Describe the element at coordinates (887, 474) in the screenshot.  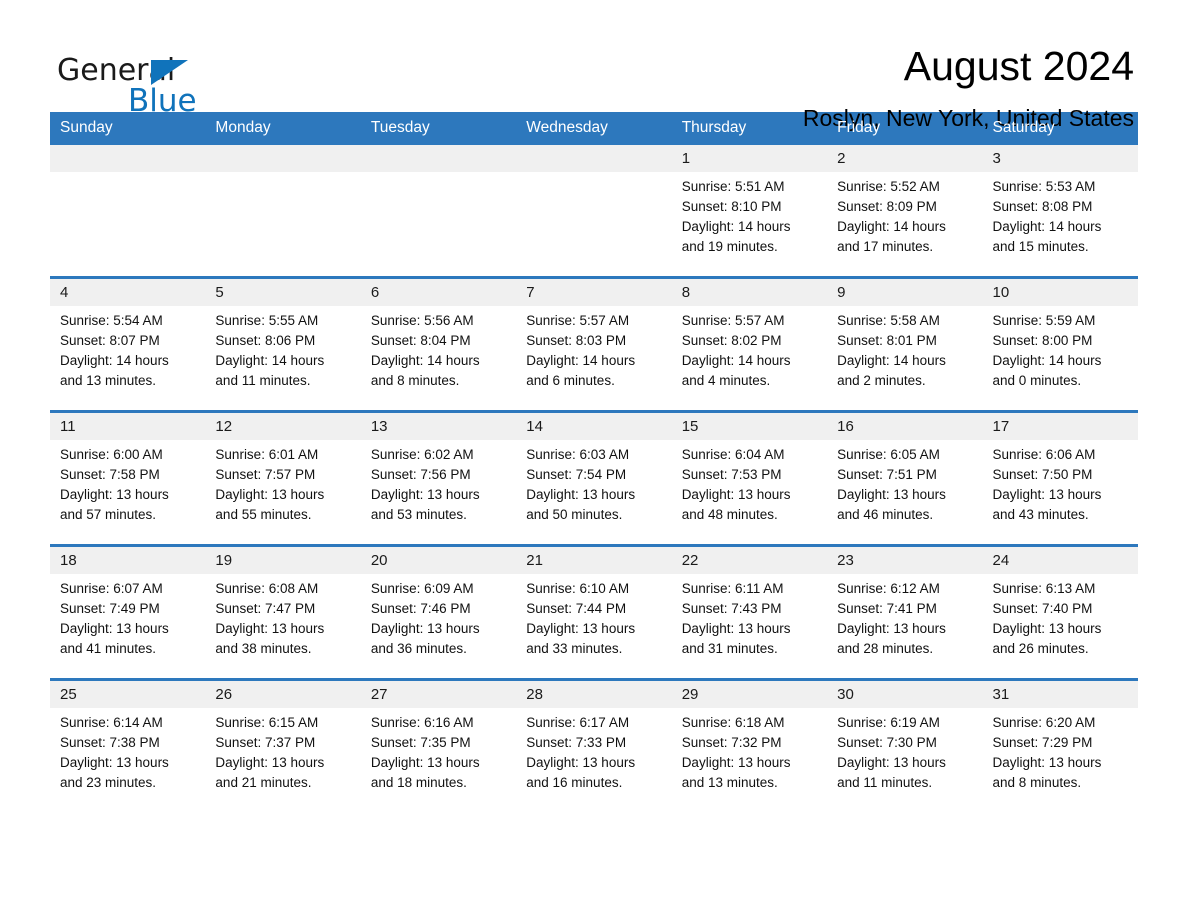
I see `sunset-time: Sunset: 7:51 PM` at that location.